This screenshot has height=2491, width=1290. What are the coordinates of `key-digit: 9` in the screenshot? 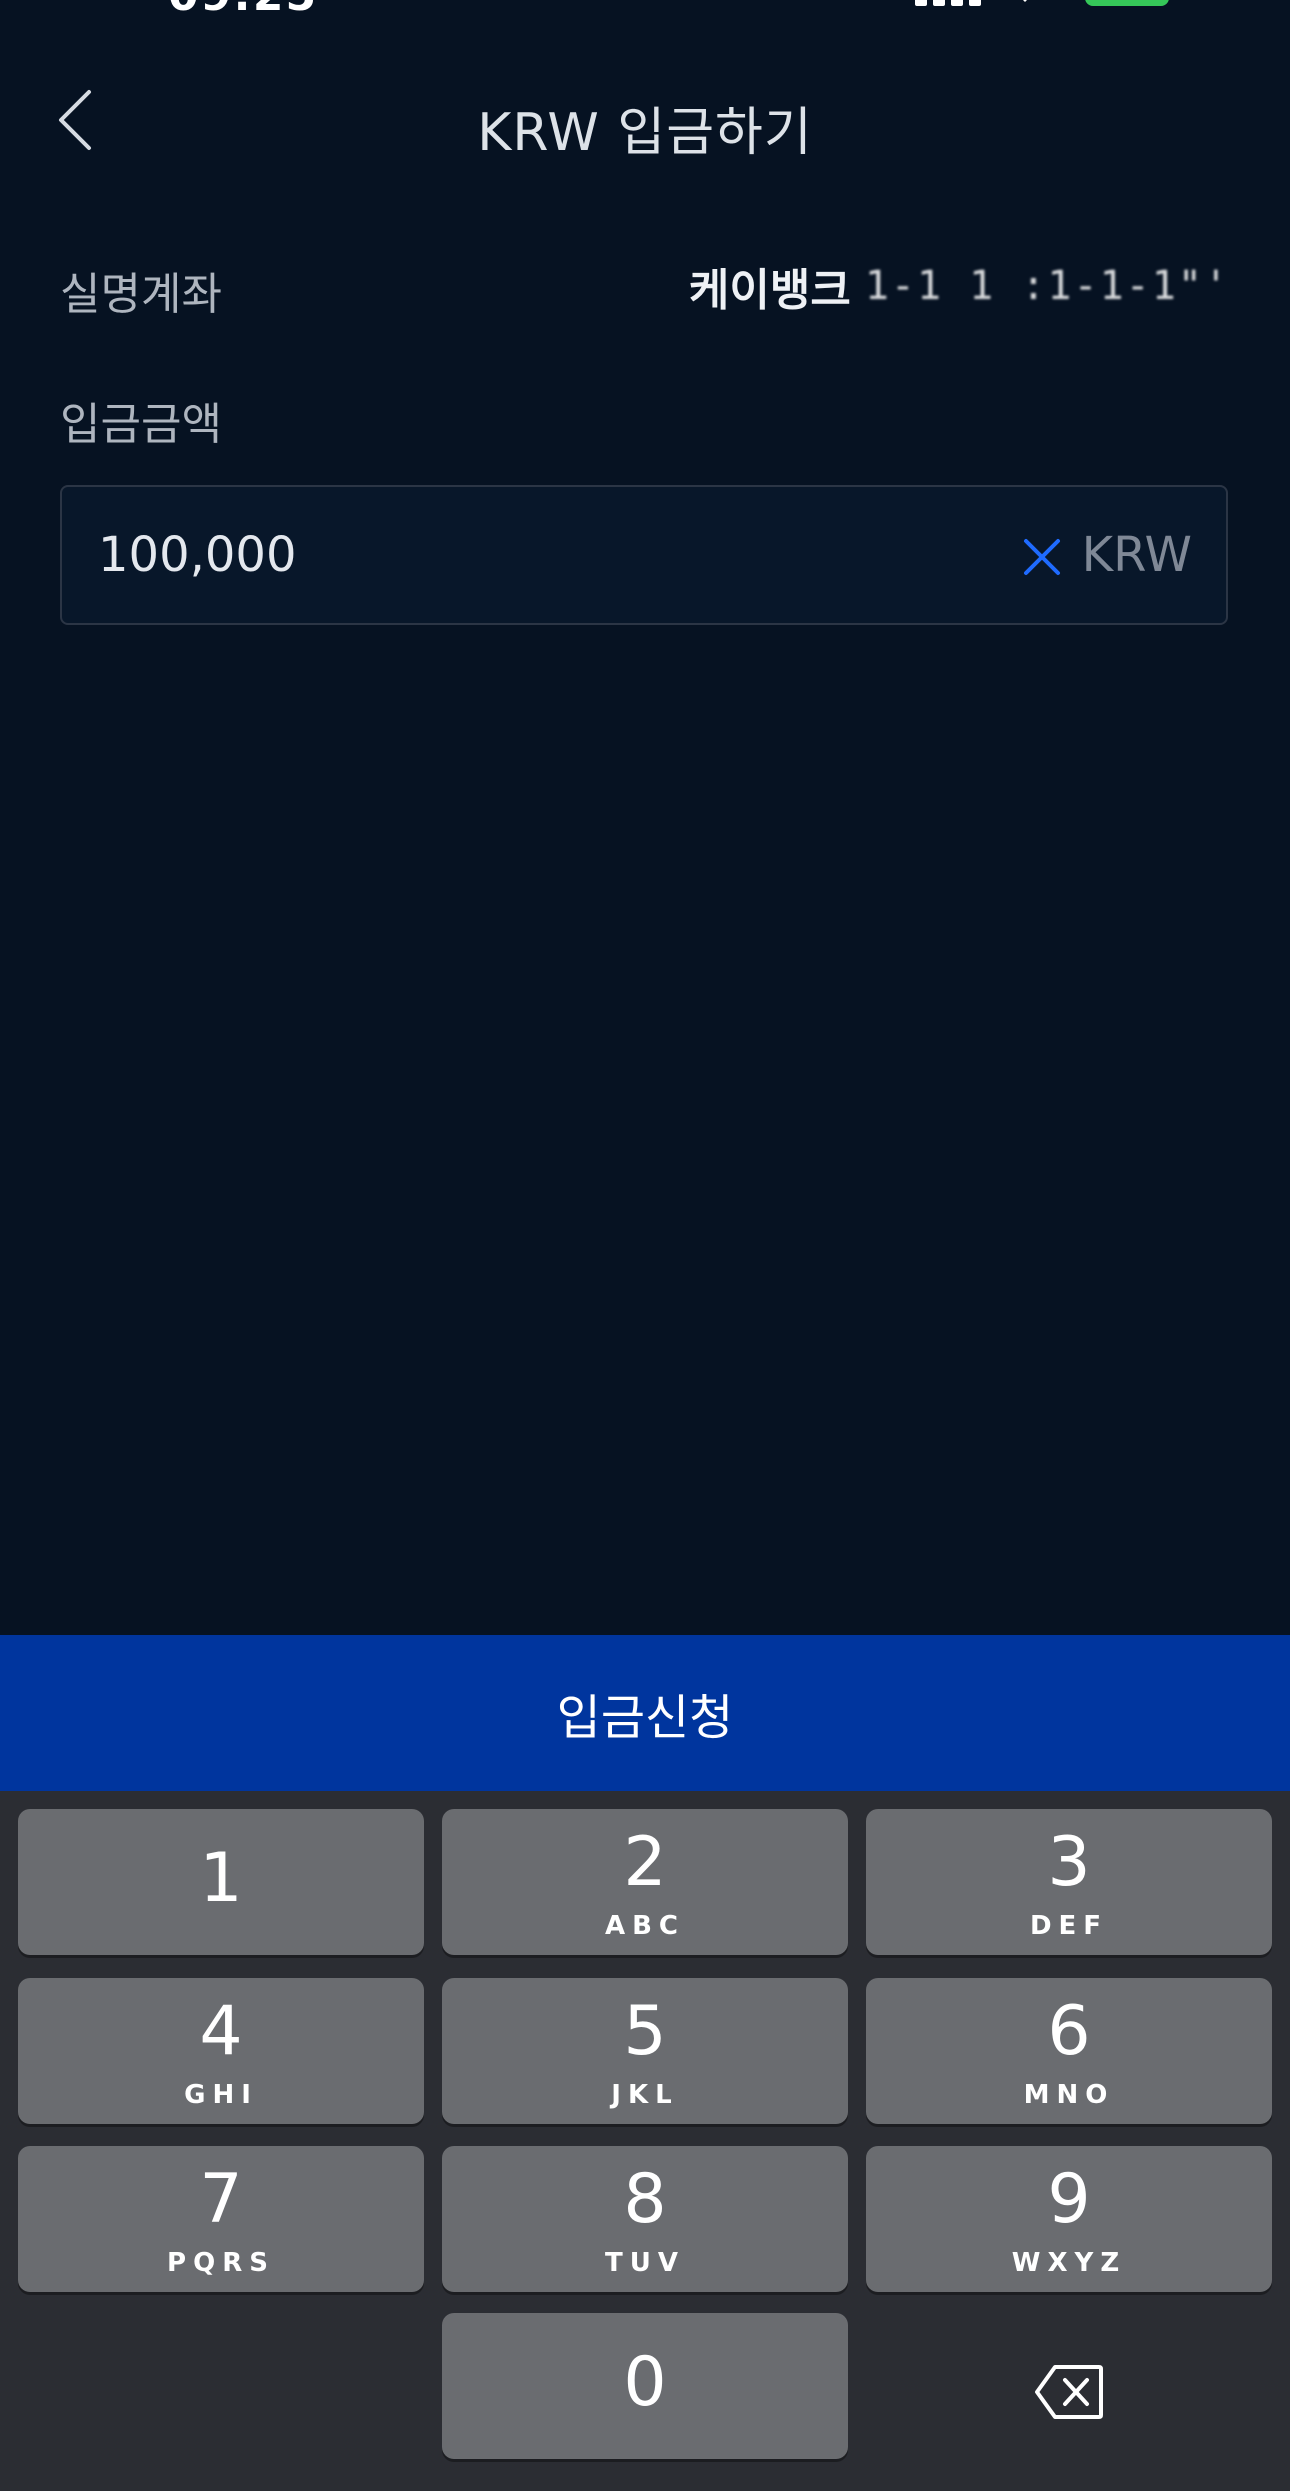 It's located at (1069, 2199).